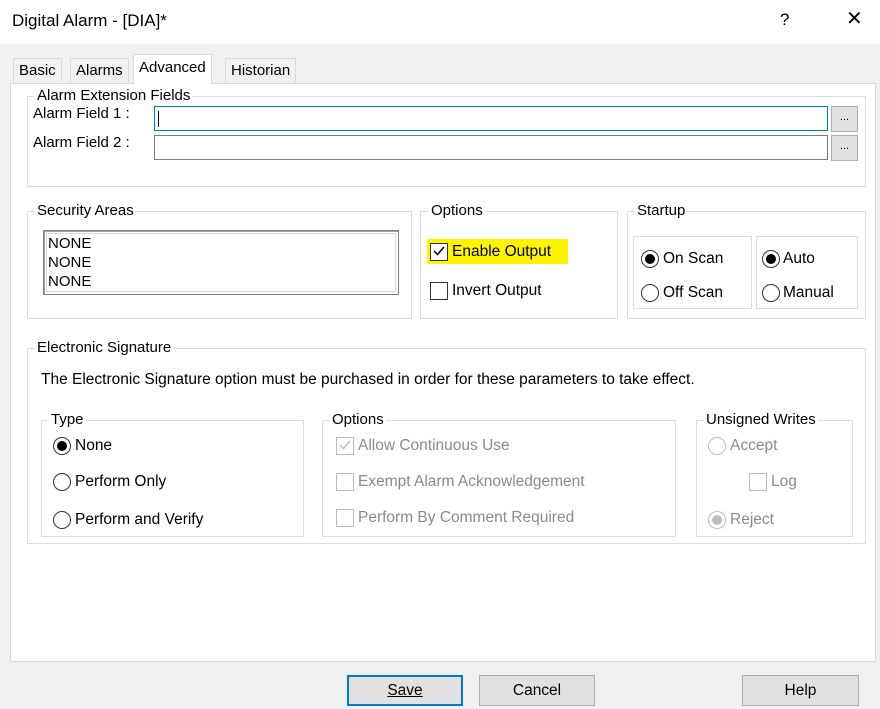 The height and width of the screenshot is (709, 880). What do you see at coordinates (693, 259) in the screenshot?
I see `on-scan-label: On Scan` at bounding box center [693, 259].